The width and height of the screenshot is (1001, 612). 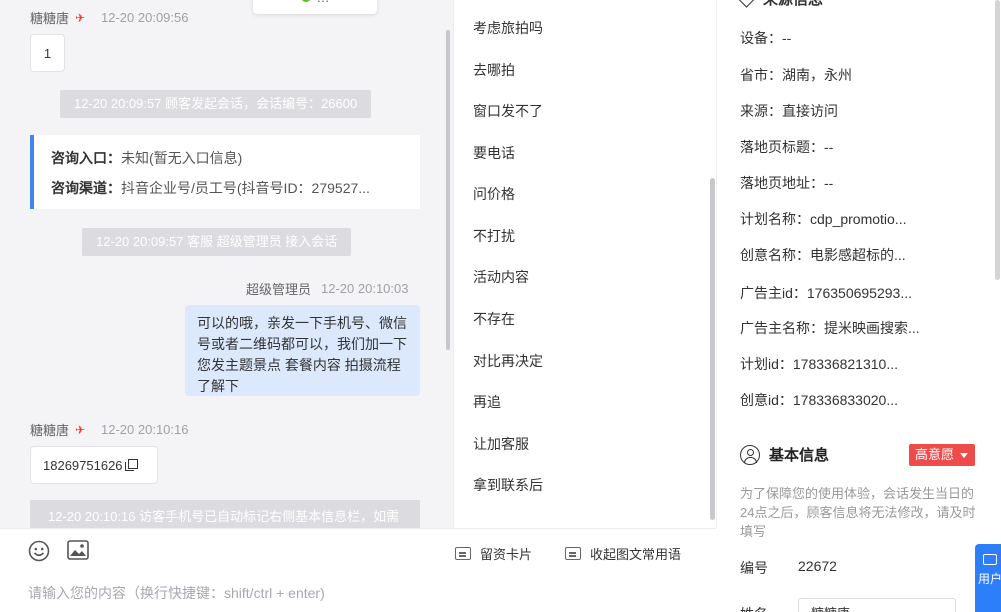 I want to click on message-icon, so click(x=573, y=553).